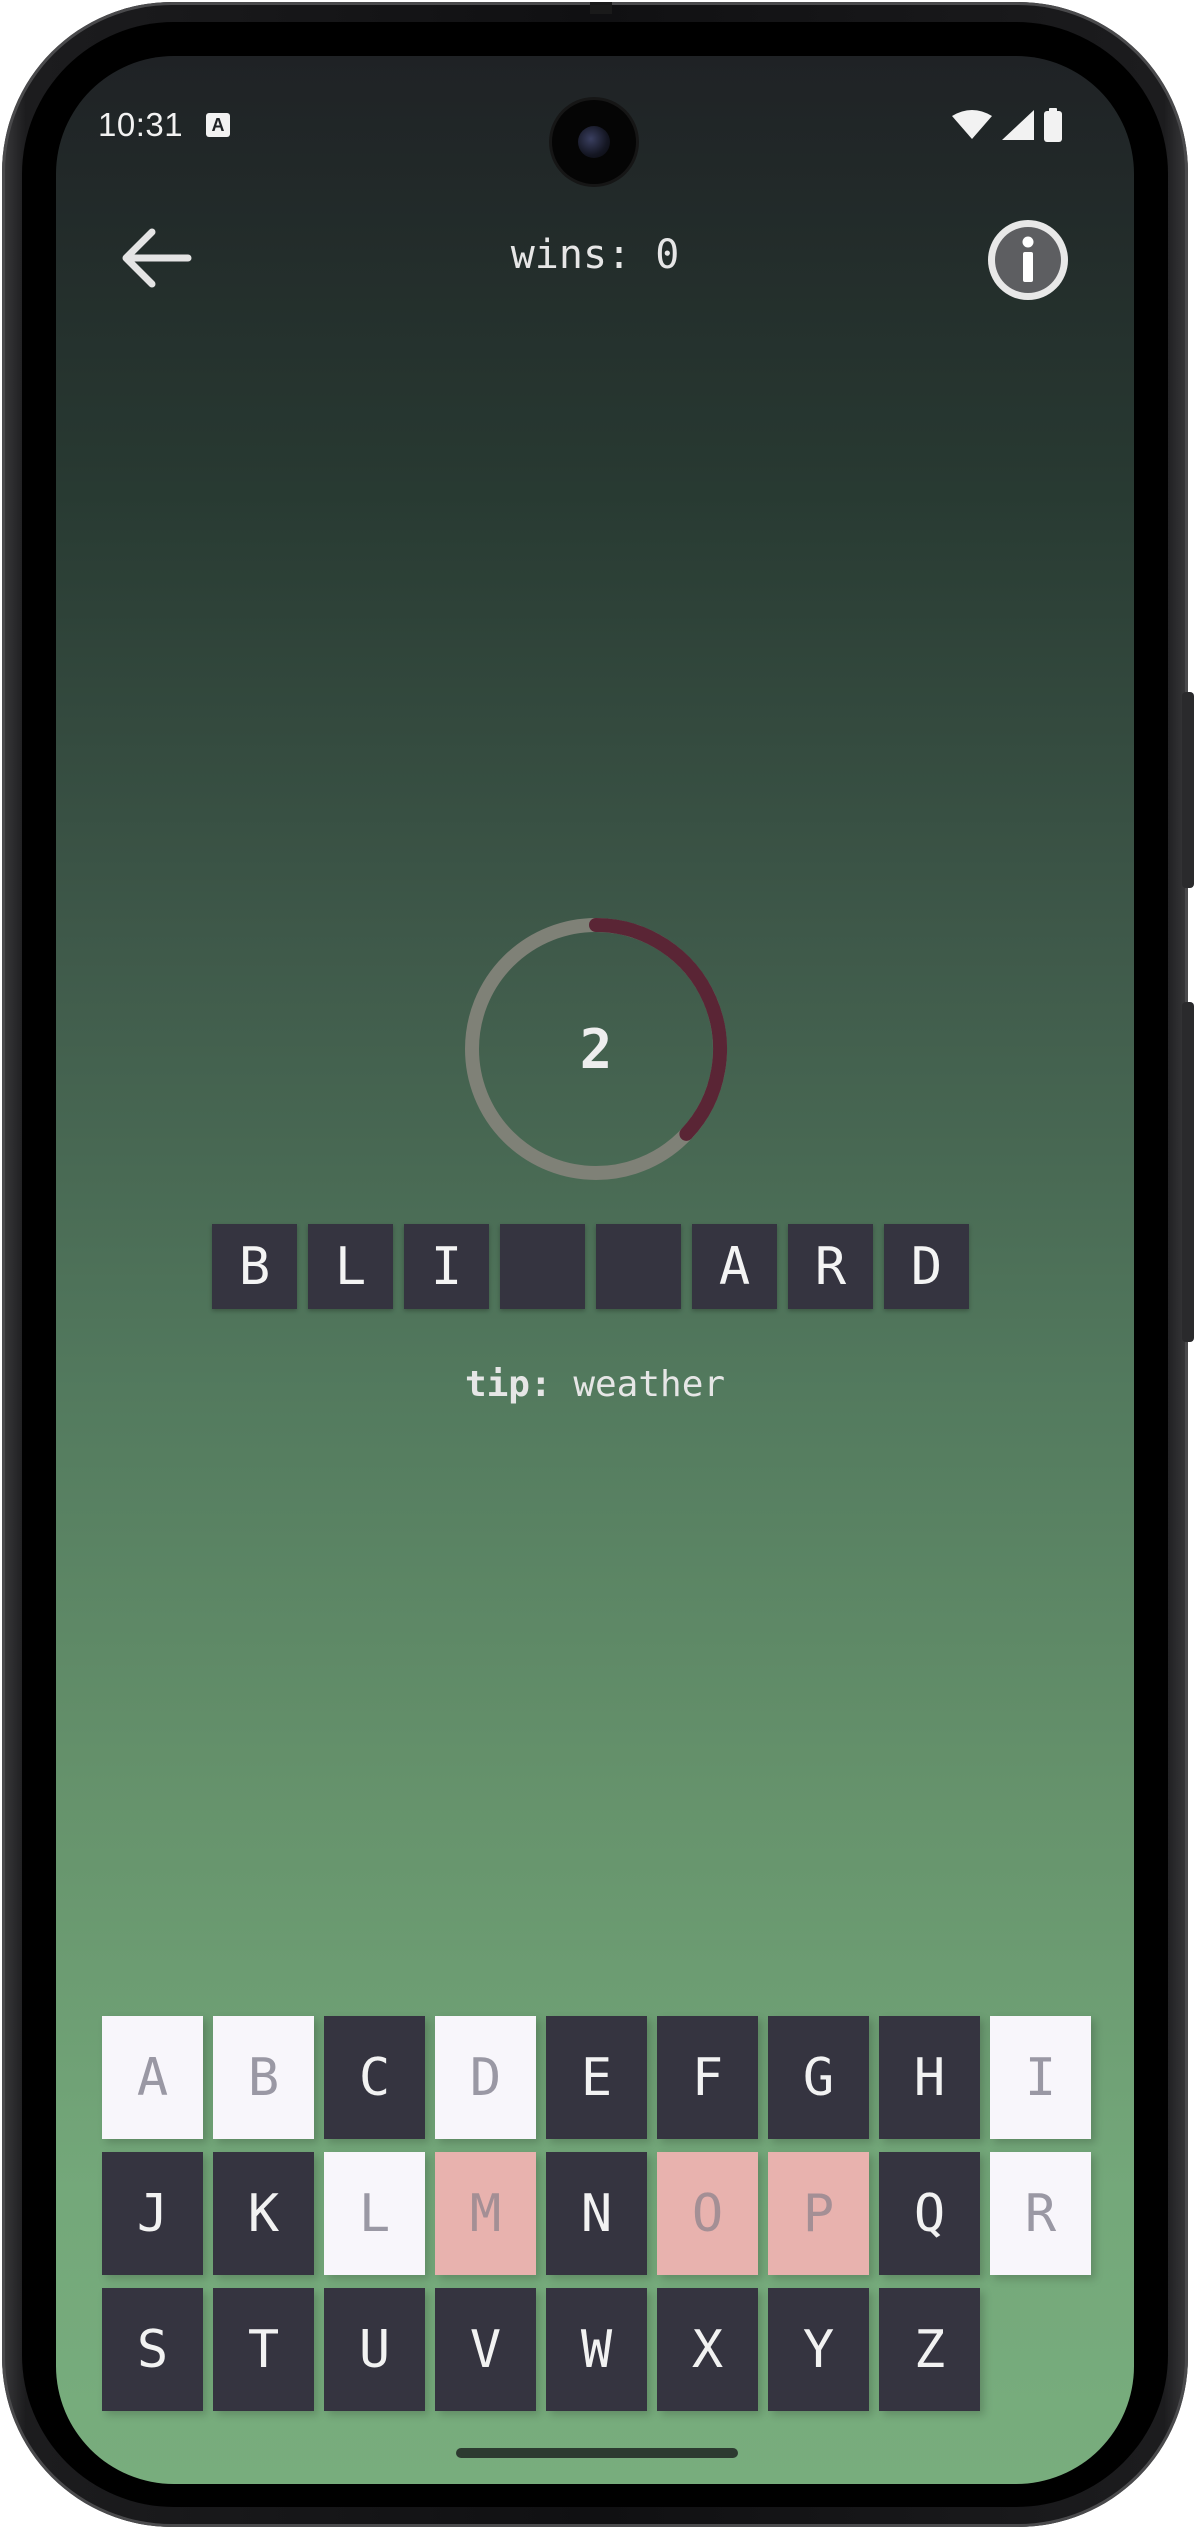 This screenshot has width=1198, height=2531. What do you see at coordinates (929, 2349) in the screenshot?
I see `key-z: Z` at bounding box center [929, 2349].